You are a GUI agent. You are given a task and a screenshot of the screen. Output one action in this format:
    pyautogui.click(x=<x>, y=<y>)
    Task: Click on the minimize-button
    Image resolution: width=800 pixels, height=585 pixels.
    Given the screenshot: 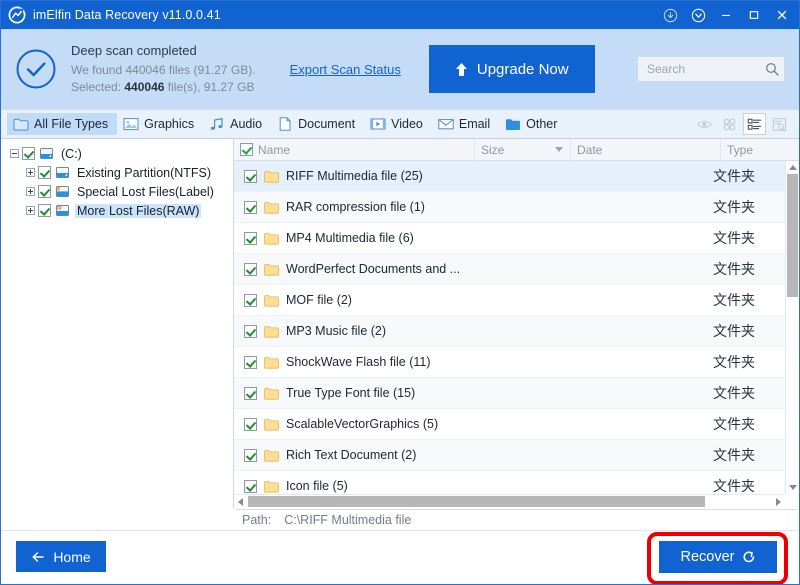 What is the action you would take?
    pyautogui.click(x=726, y=15)
    